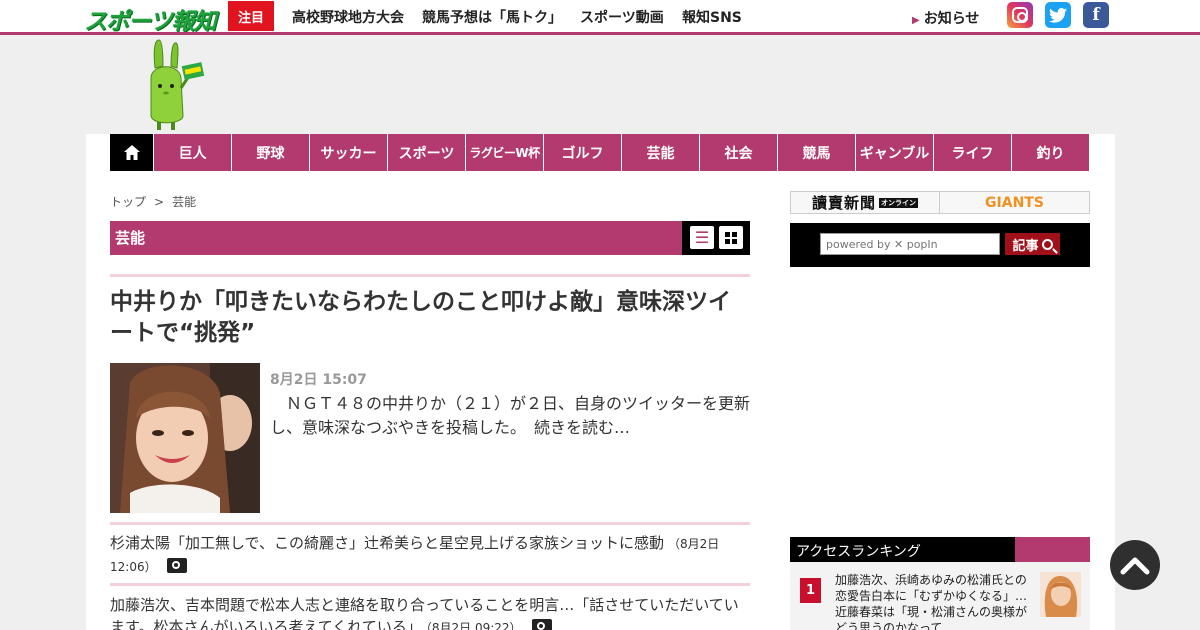  Describe the element at coordinates (731, 237) in the screenshot. I see `grid-view-icon` at that location.